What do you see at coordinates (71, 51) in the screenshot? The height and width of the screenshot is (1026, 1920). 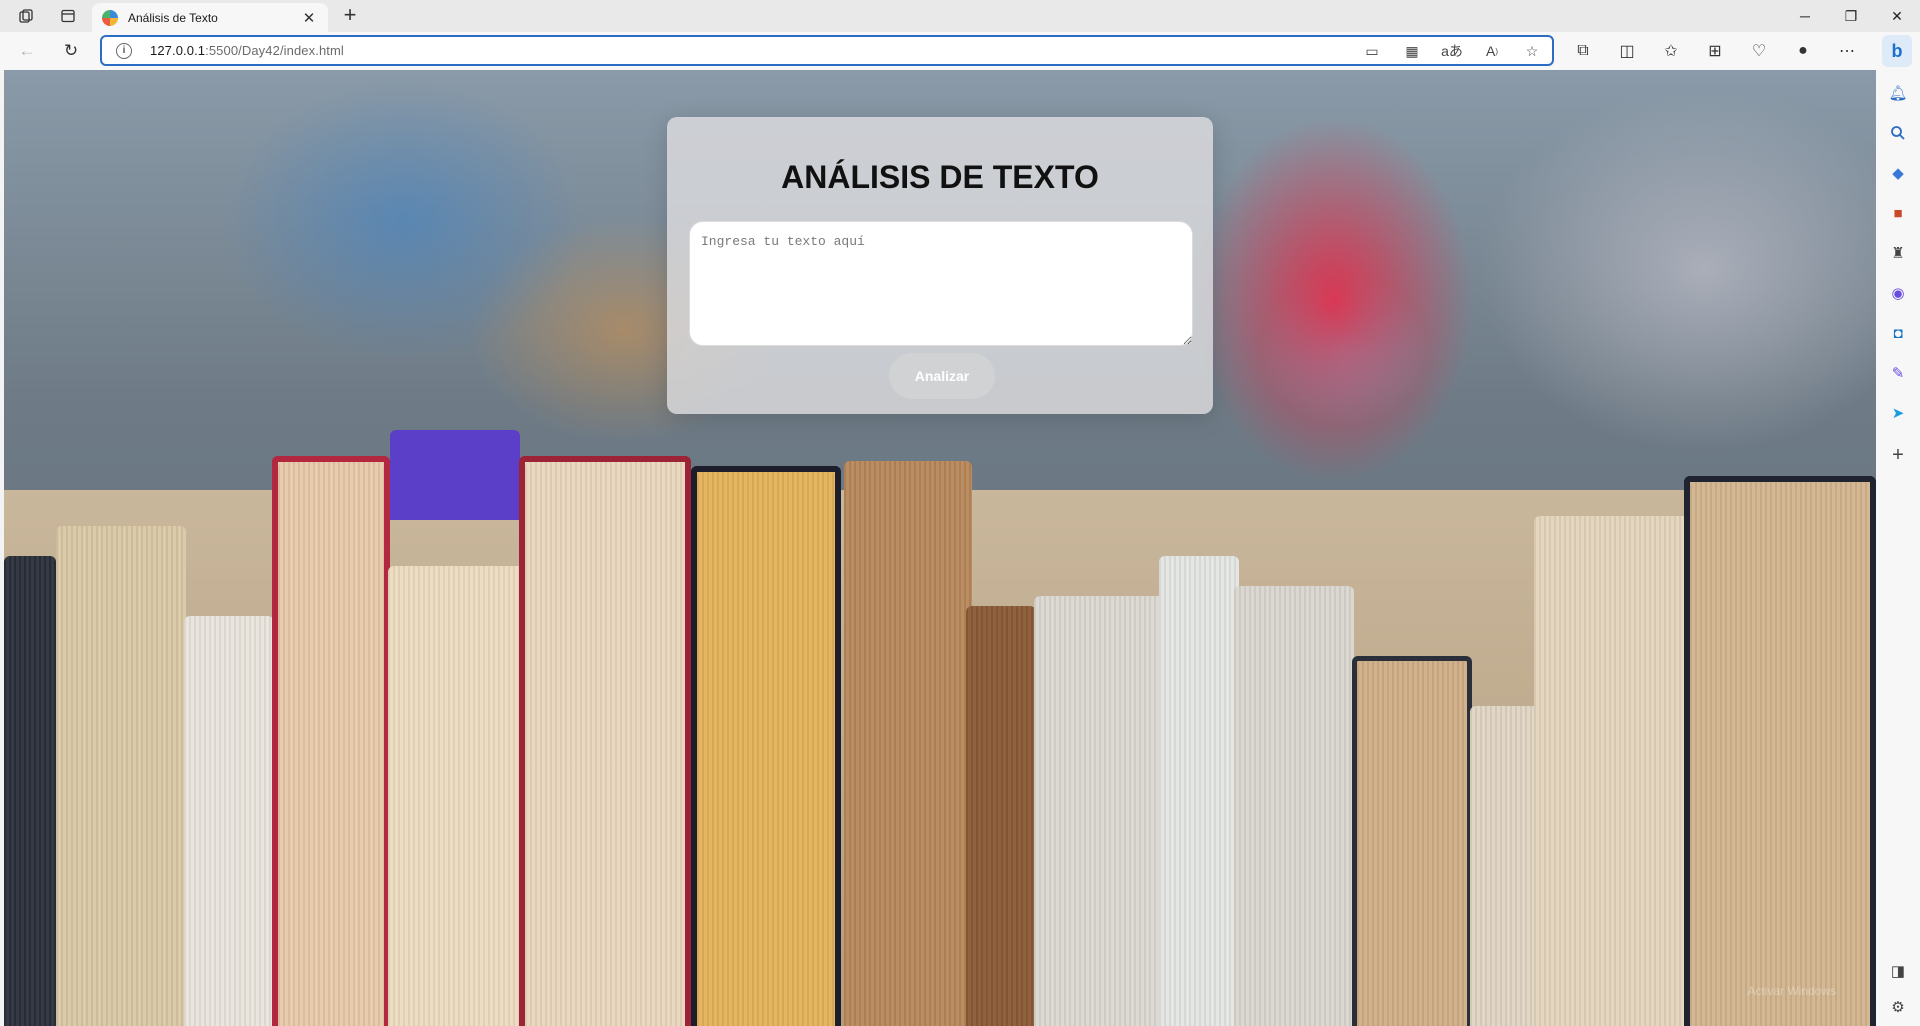 I see `refresh-icon: ↻` at bounding box center [71, 51].